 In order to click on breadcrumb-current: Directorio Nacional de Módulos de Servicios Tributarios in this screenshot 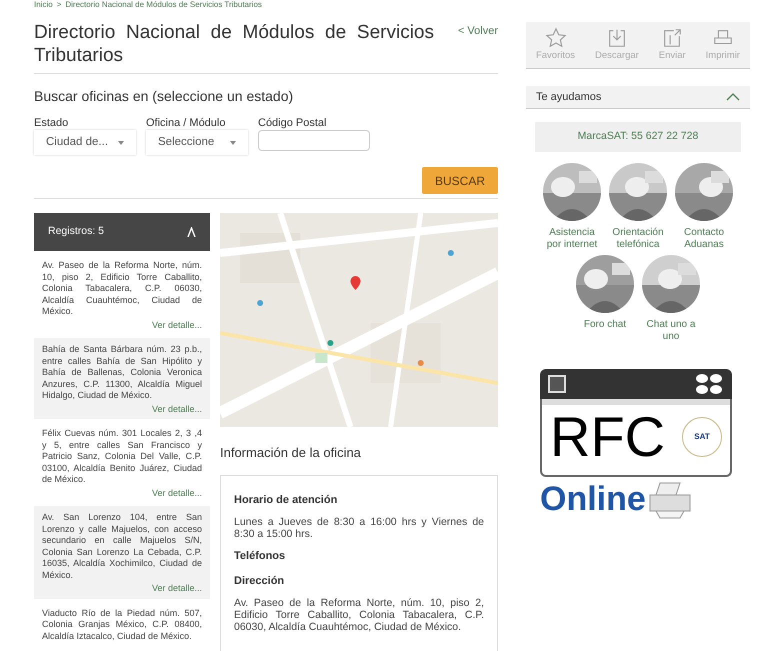, I will do `click(163, 4)`.